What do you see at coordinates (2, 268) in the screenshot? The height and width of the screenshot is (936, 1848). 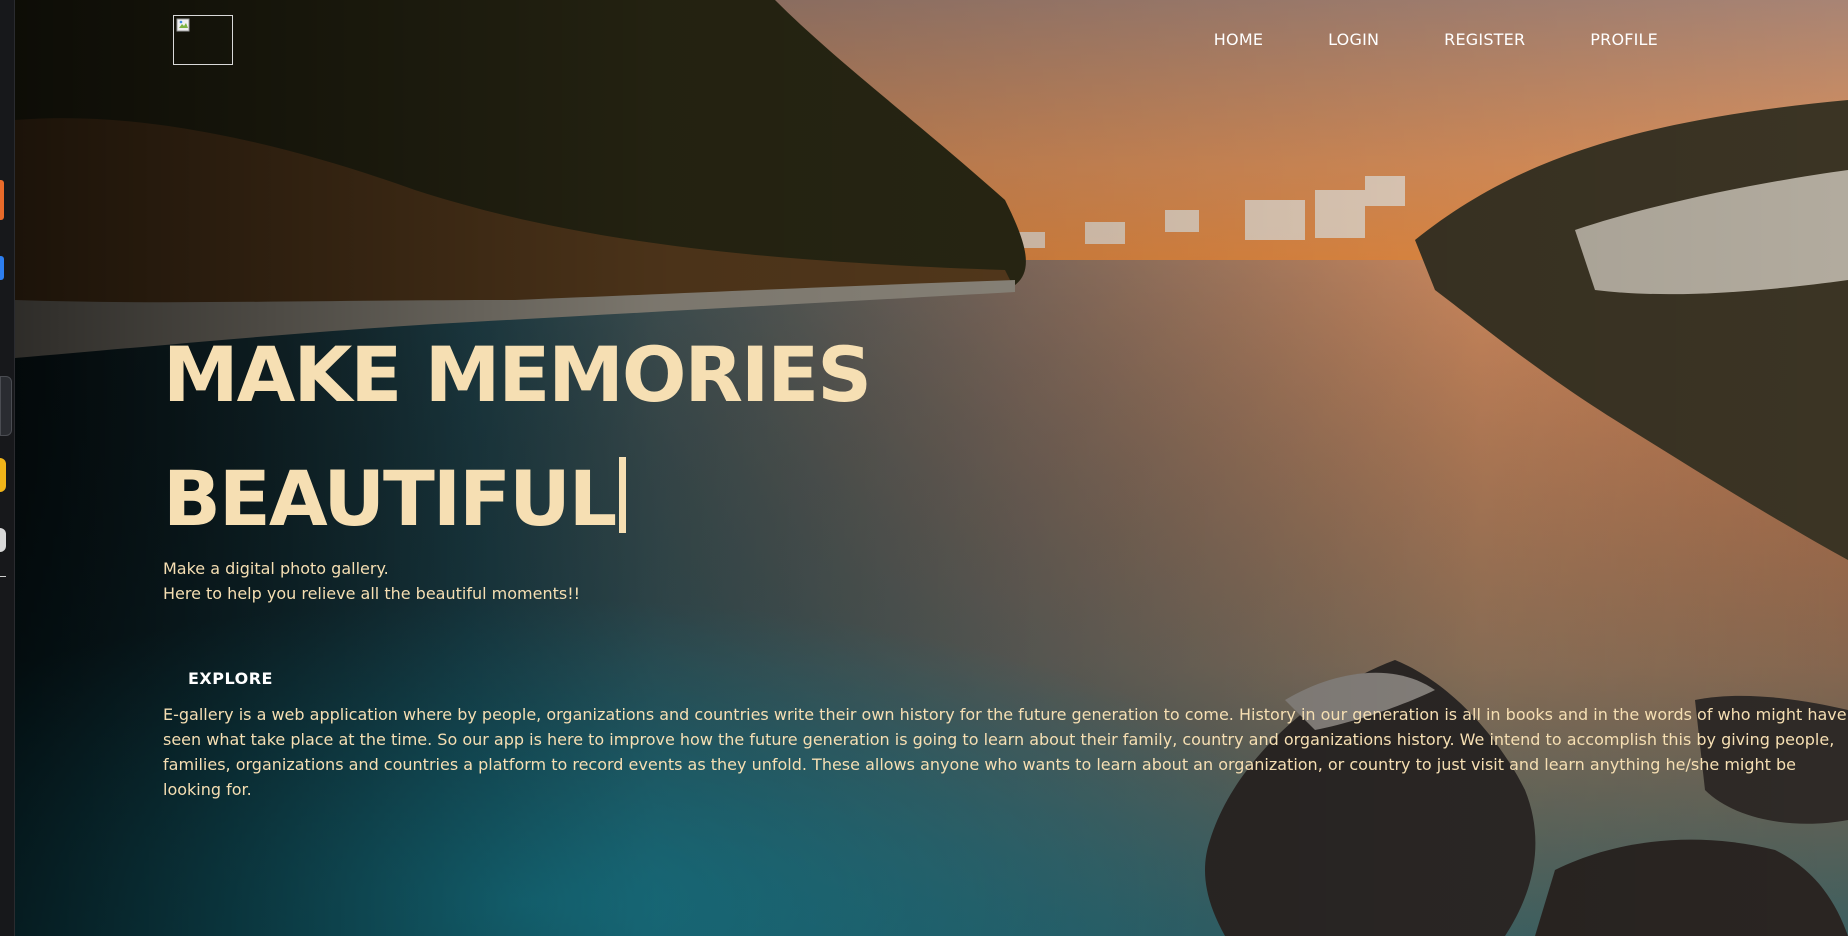 I see `edge-tab-blue` at bounding box center [2, 268].